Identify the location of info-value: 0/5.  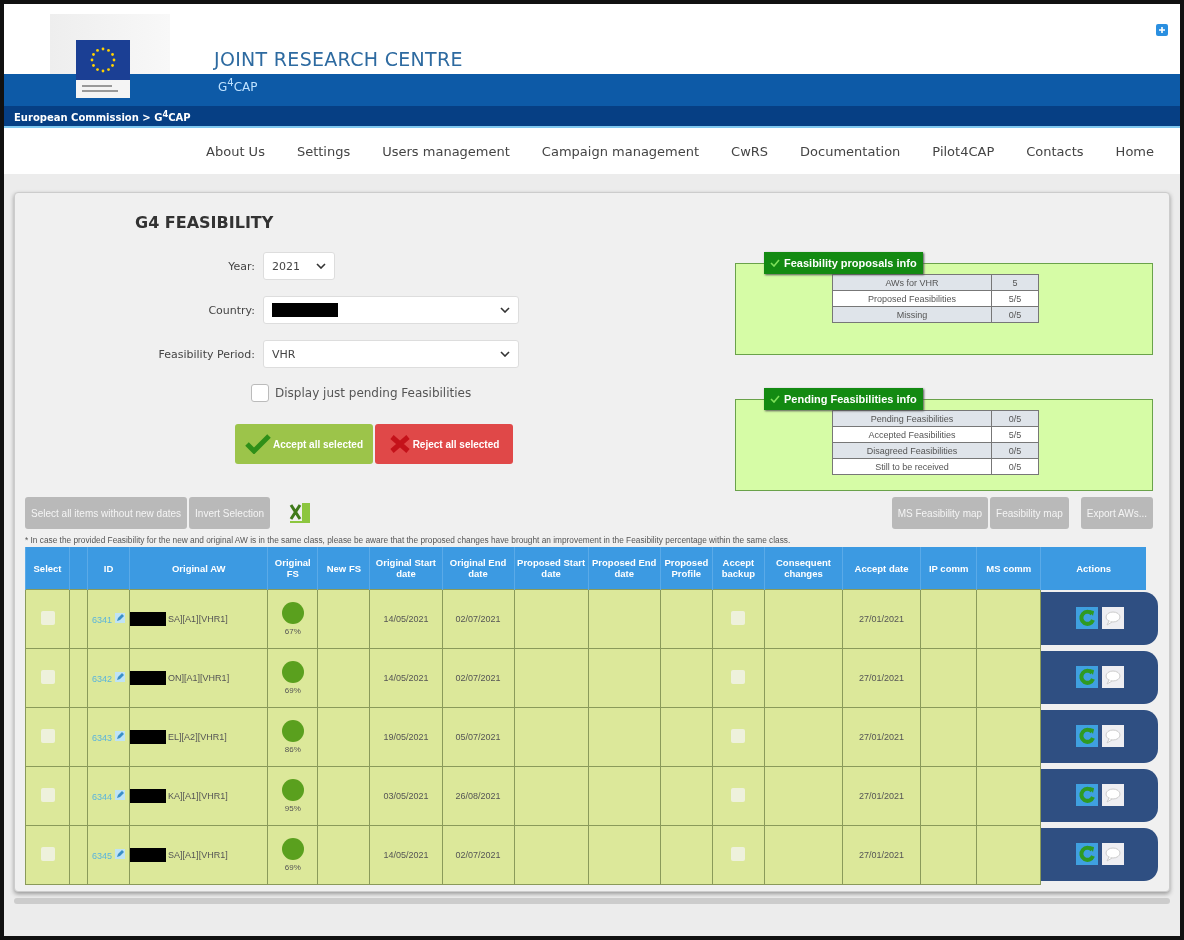
(1015, 418).